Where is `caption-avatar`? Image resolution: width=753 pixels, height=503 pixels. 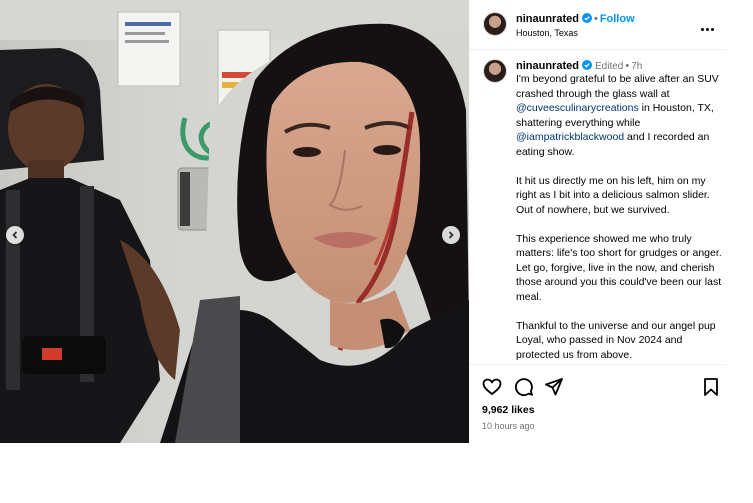 caption-avatar is located at coordinates (495, 71).